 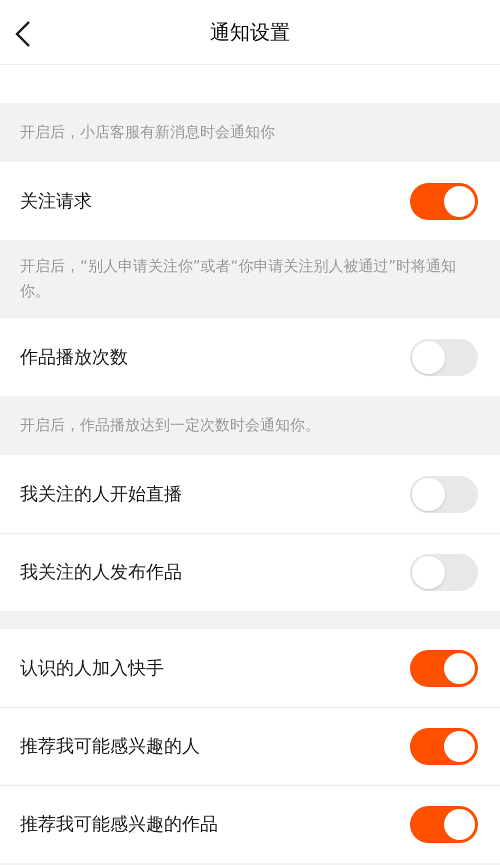 I want to click on setting-description: 开启后，小店客服有新消息时会通知你, so click(x=148, y=132).